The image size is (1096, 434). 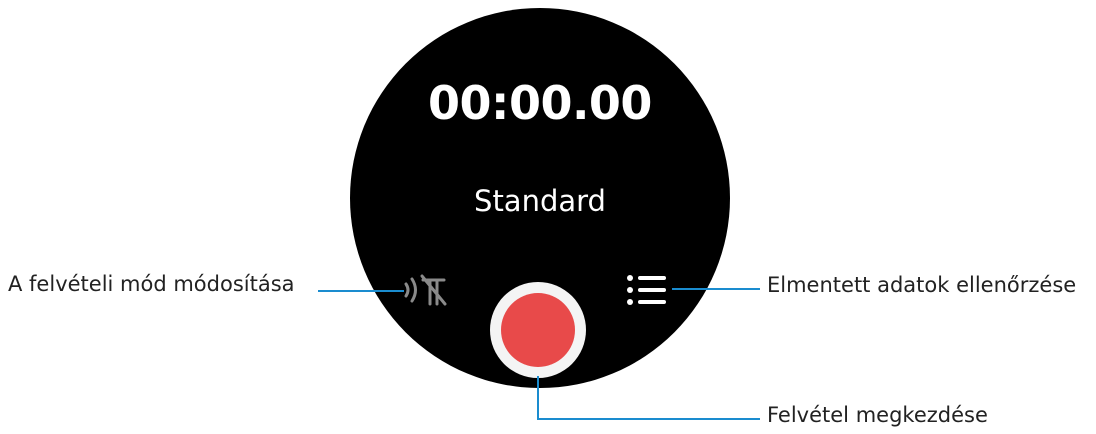 What do you see at coordinates (425, 290) in the screenshot?
I see `voice-focus-off-icon` at bounding box center [425, 290].